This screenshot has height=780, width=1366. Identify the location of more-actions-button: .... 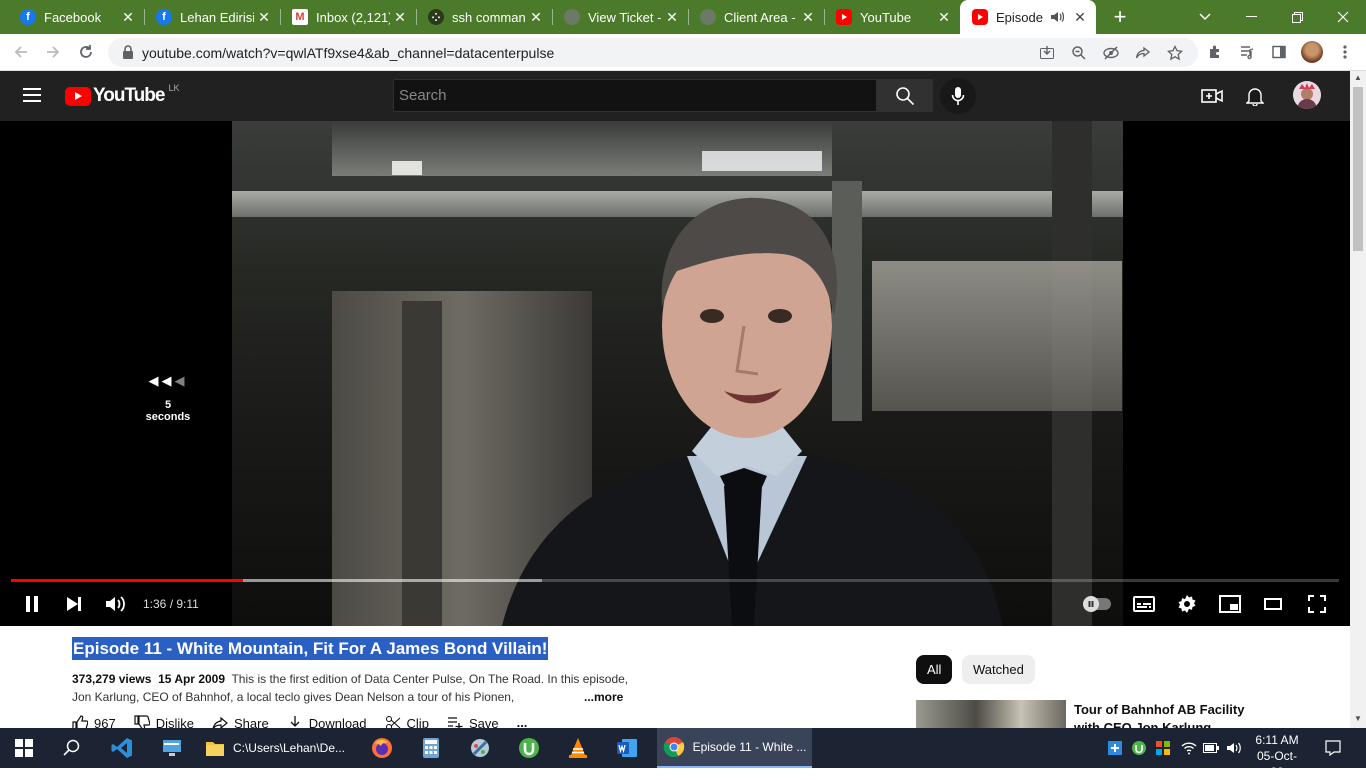
(522, 721).